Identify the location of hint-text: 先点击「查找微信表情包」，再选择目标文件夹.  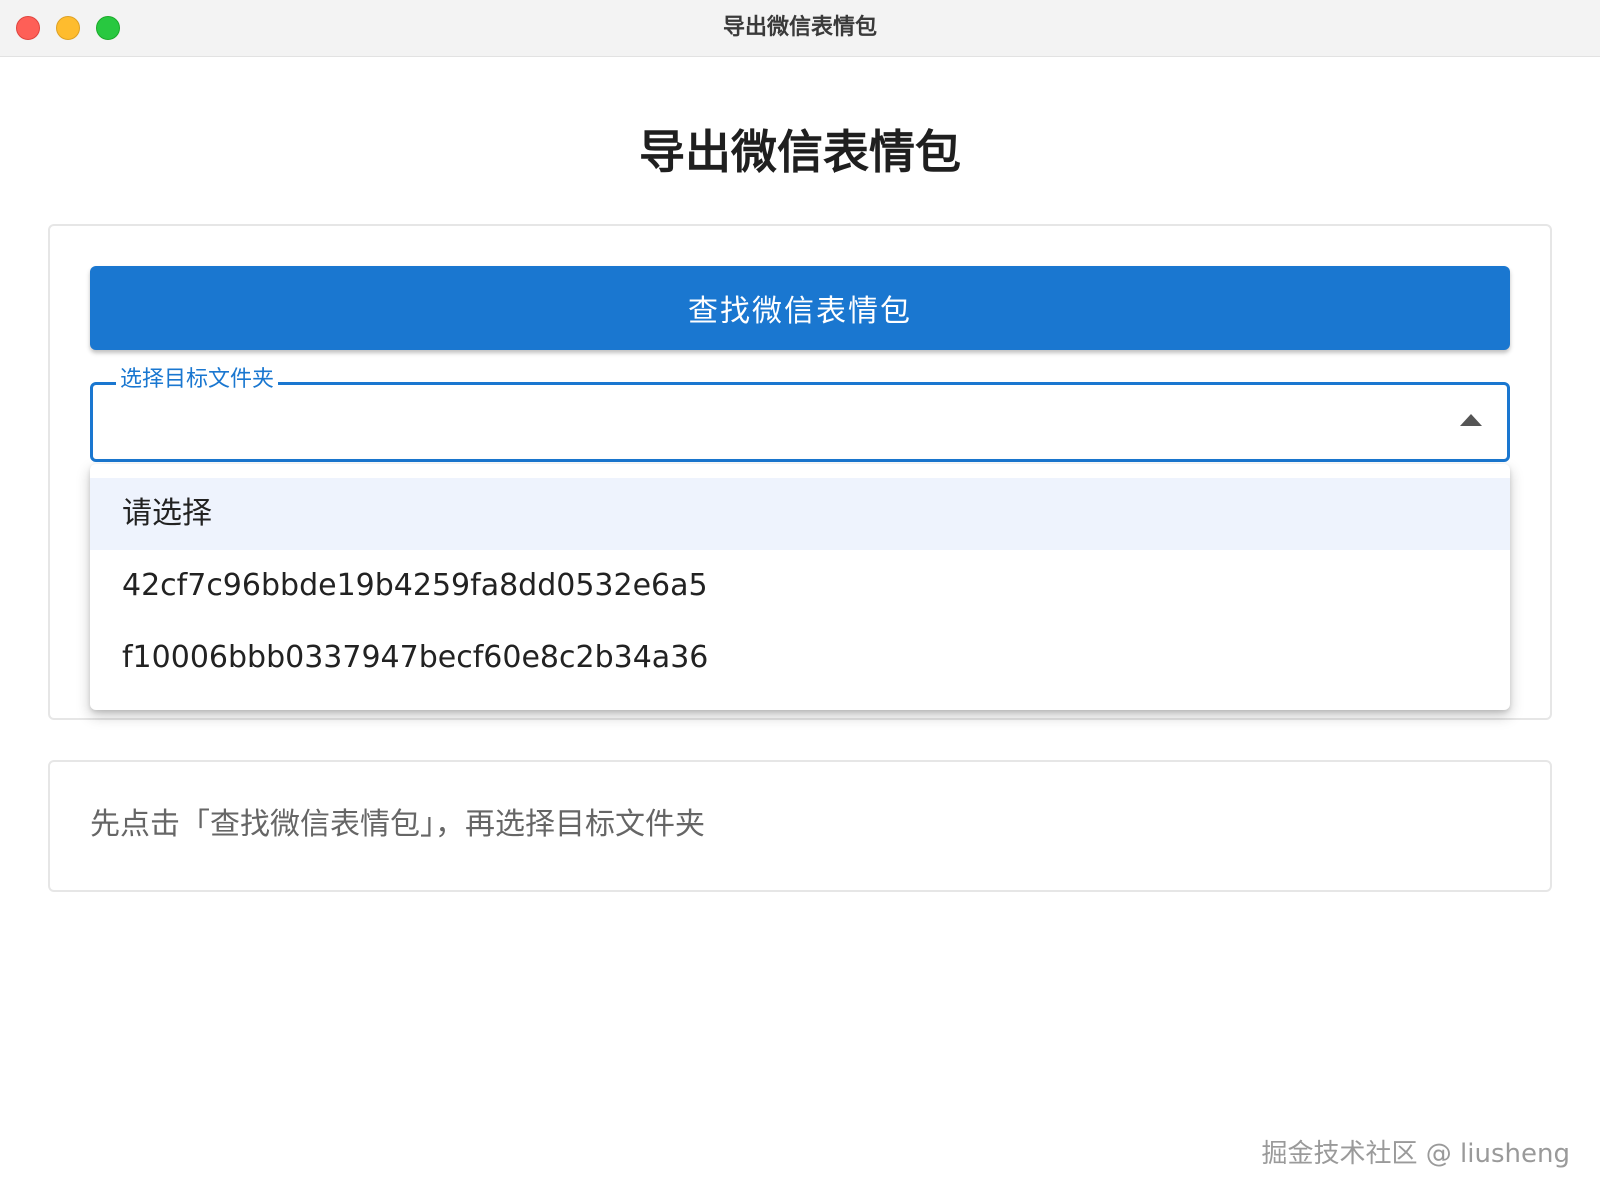
(397, 824).